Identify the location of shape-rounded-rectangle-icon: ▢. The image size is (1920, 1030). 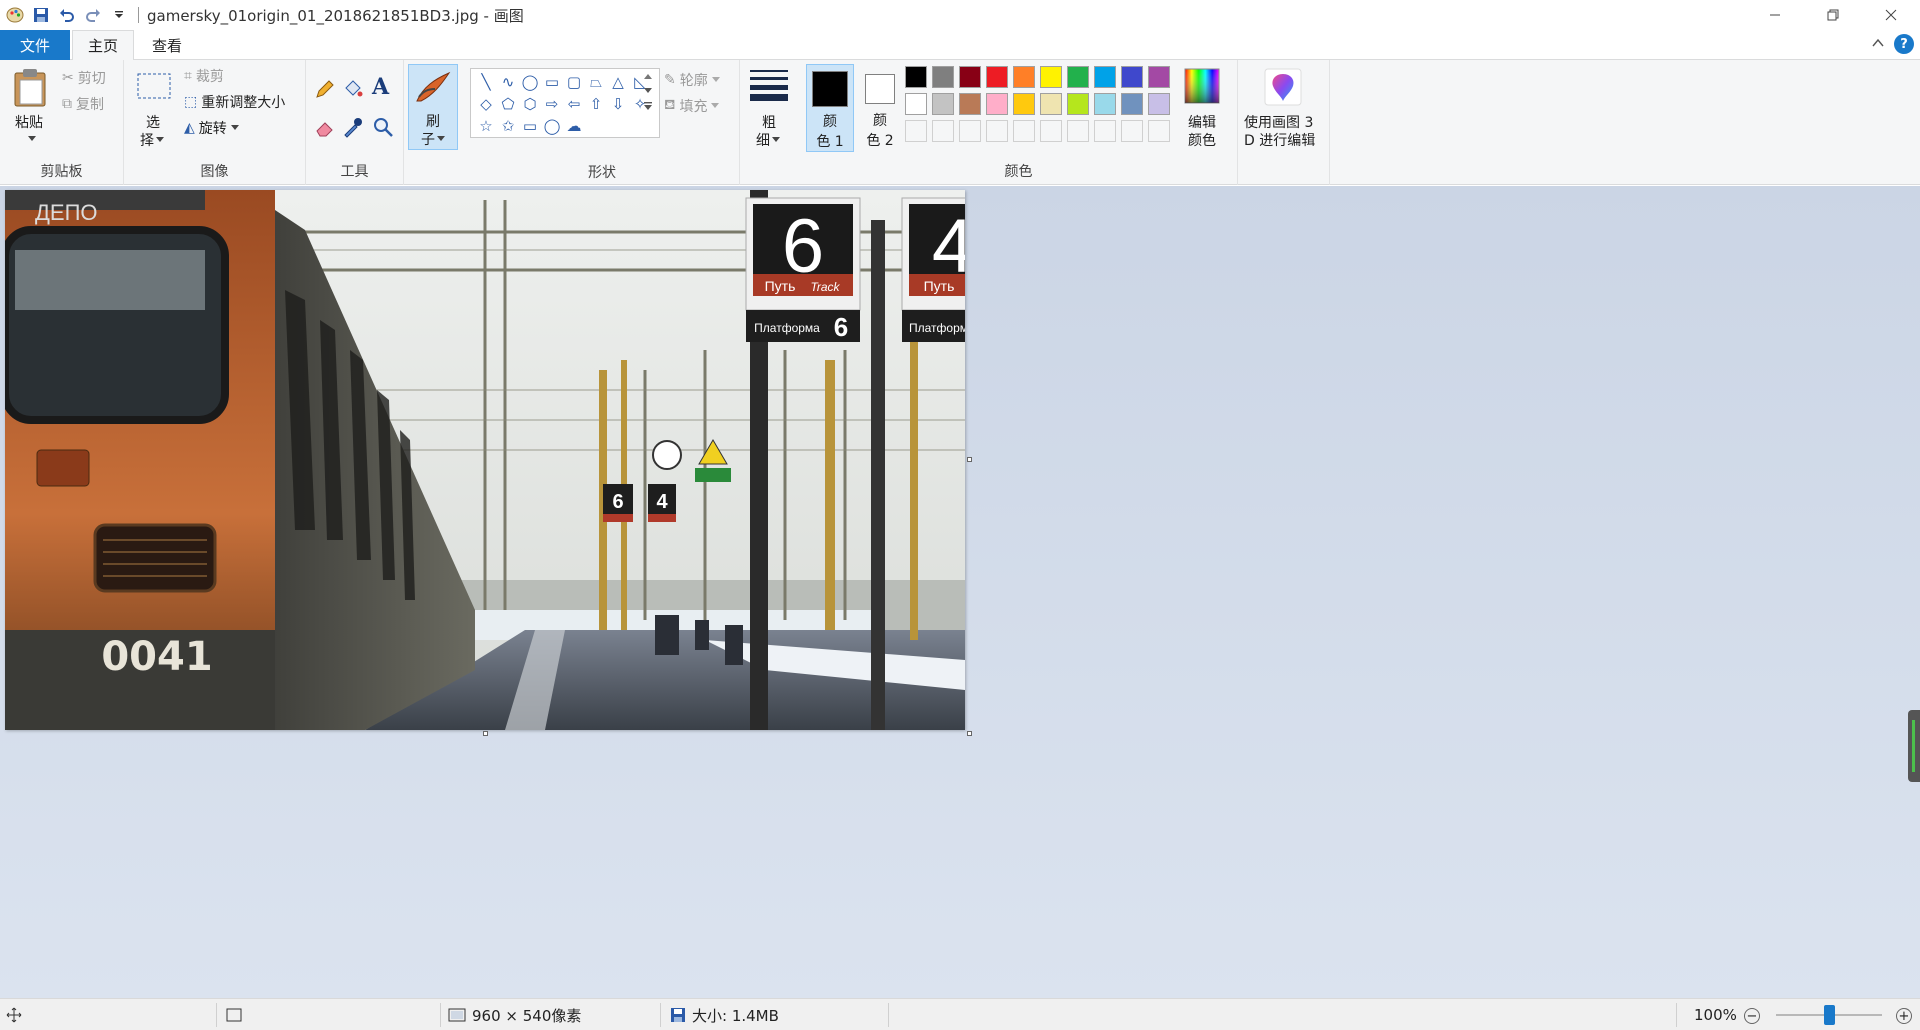
(574, 82).